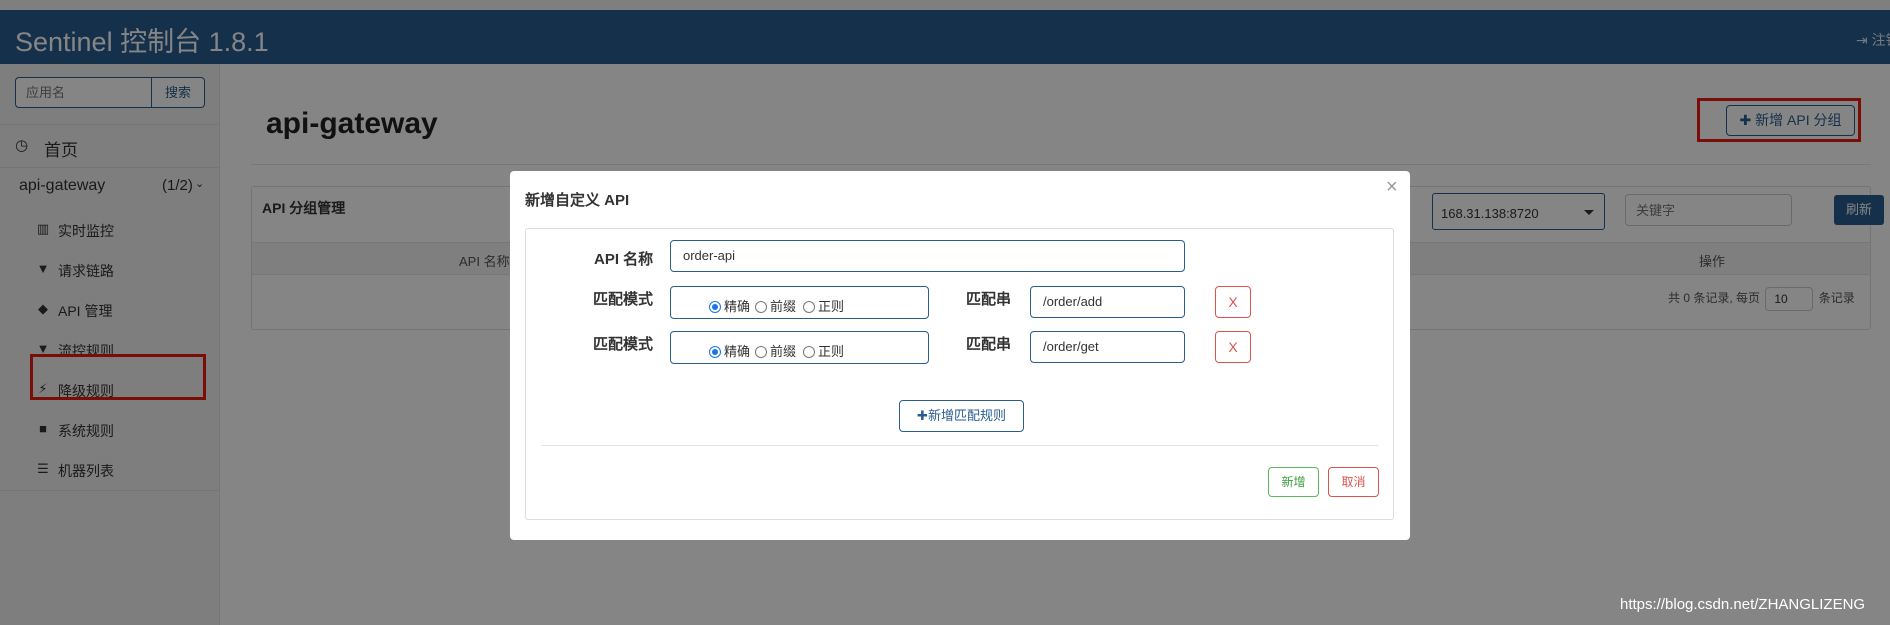  Describe the element at coordinates (927, 256) in the screenshot. I see `api-name-input: order-api` at that location.